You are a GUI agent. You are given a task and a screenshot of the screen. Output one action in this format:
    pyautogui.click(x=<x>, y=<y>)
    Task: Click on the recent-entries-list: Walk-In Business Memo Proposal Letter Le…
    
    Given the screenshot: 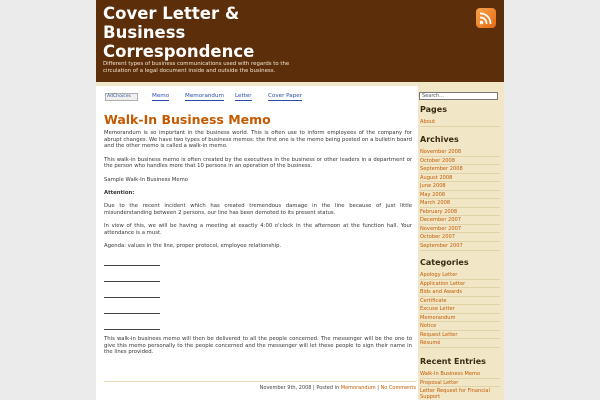 What is the action you would take?
    pyautogui.click(x=460, y=385)
    